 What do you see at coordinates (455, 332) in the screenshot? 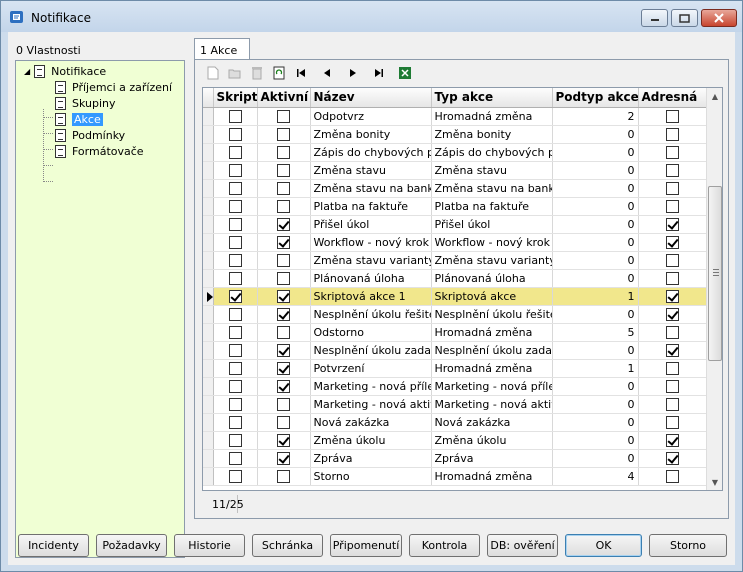
I see `table-row: Odstorno Hromadná změna 5` at bounding box center [455, 332].